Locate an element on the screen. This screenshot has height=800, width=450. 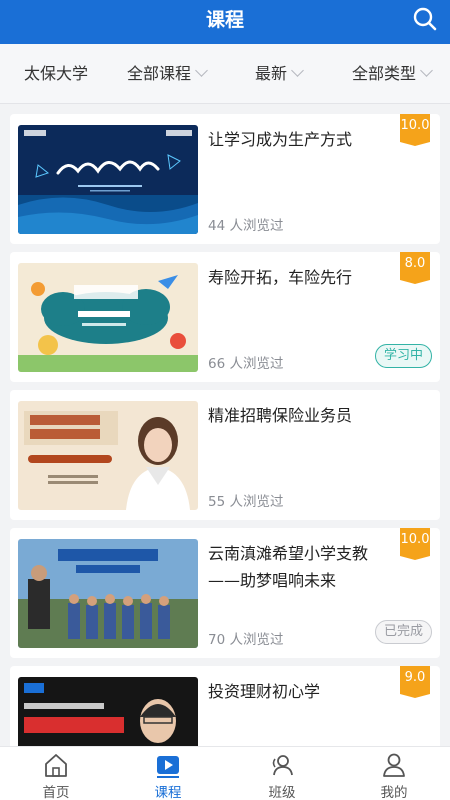
view-count: 66 人浏览过 is located at coordinates (246, 364).